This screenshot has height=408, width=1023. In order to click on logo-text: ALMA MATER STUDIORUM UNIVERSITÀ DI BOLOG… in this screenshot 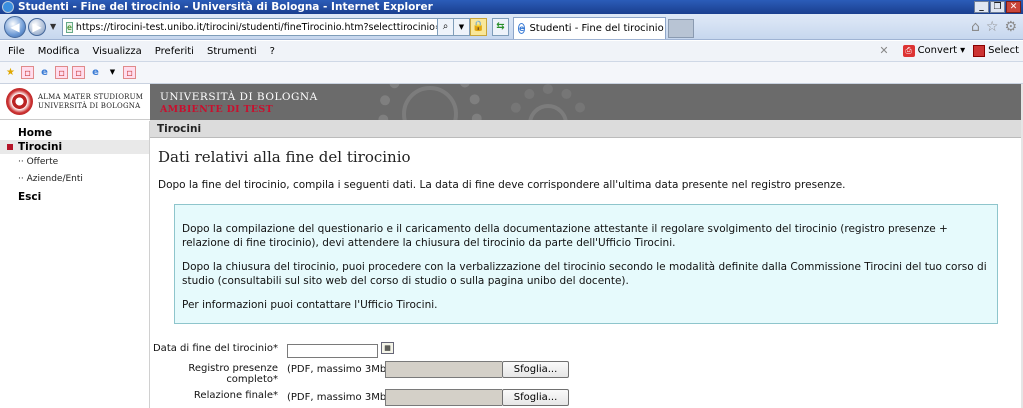, I will do `click(90, 102)`.